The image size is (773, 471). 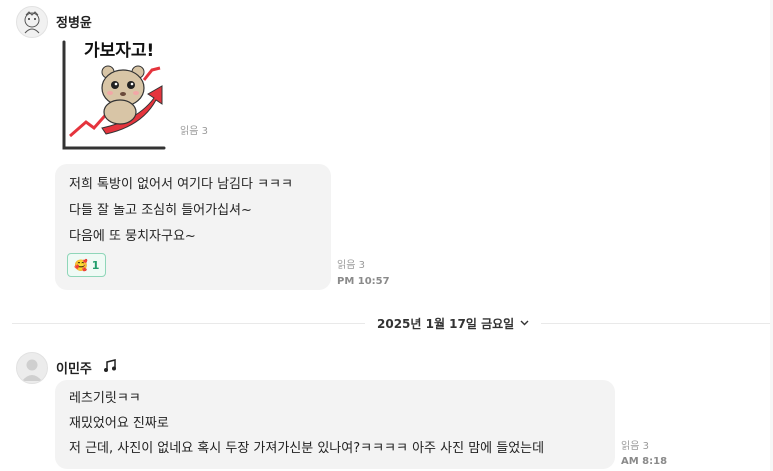 I want to click on message-line: 다들 잘 놀고 조심히 들어가십셔~, so click(x=160, y=210).